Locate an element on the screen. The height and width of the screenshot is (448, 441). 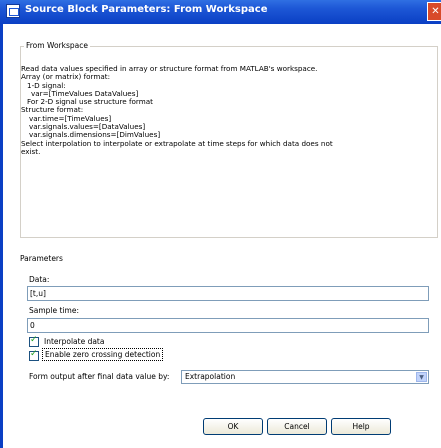
zero-crossing-label: Enable zero crossing detection is located at coordinates (103, 354).